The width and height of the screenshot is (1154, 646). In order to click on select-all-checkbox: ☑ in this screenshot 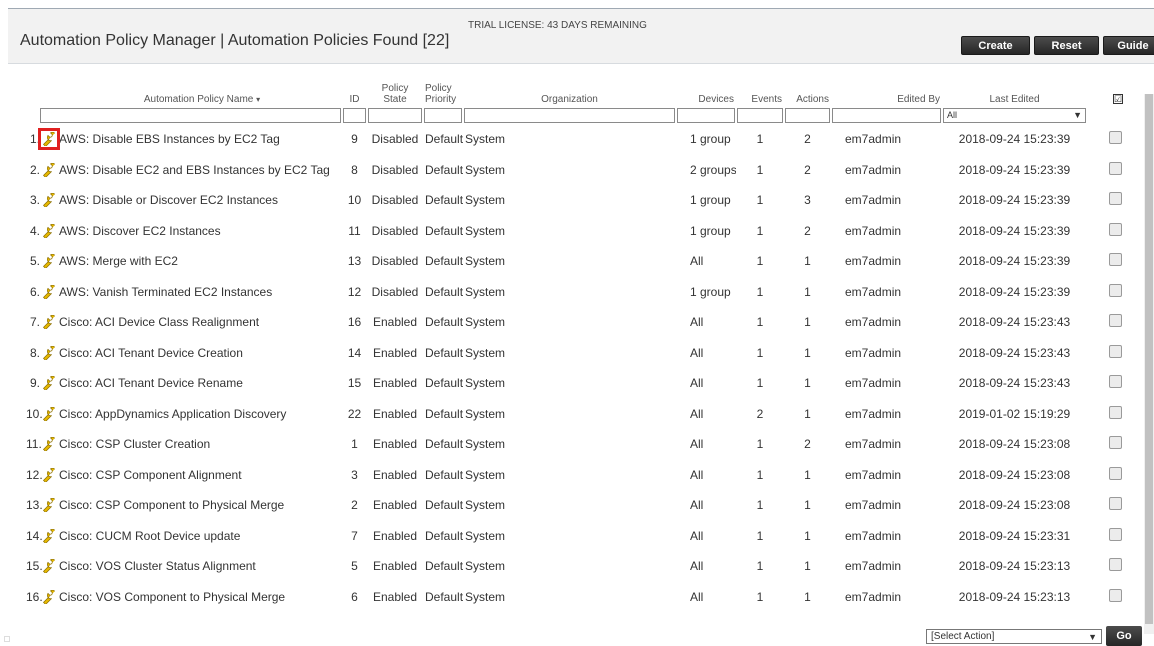, I will do `click(1118, 99)`.